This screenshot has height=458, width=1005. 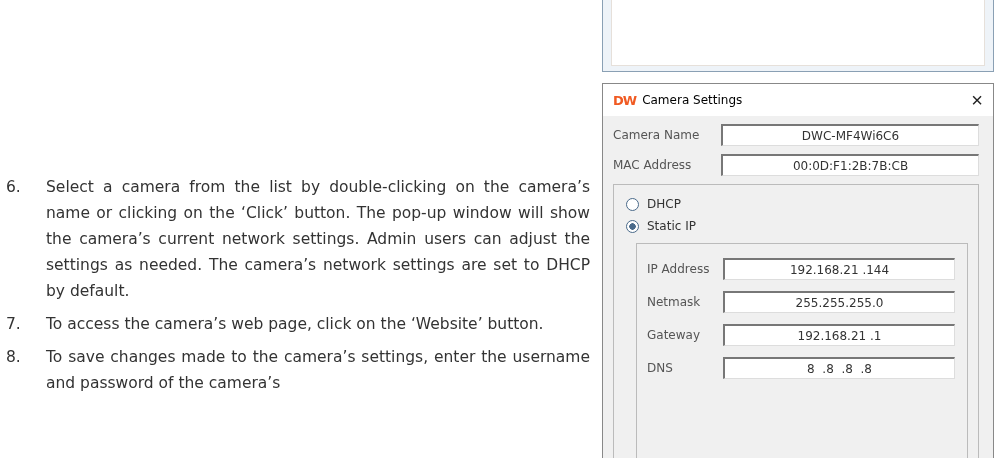 What do you see at coordinates (625, 100) in the screenshot?
I see `app-logo: DW` at bounding box center [625, 100].